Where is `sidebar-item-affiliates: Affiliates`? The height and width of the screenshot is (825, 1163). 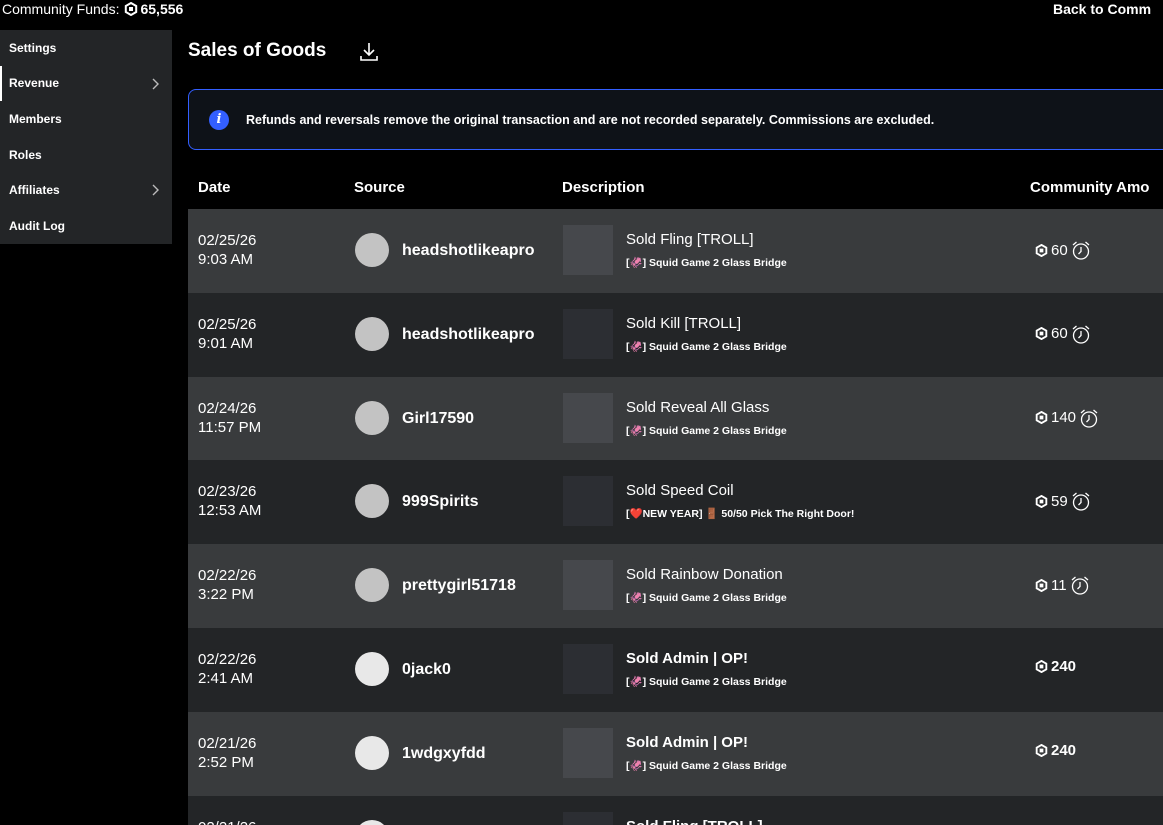
sidebar-item-affiliates: Affiliates is located at coordinates (86, 190).